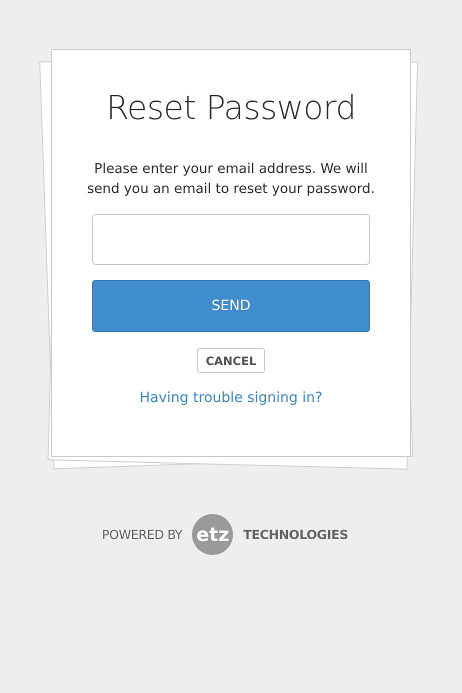  What do you see at coordinates (231, 179) in the screenshot?
I see `instructions-text: Please enter your email address. We will send you an email to reset your password.` at bounding box center [231, 179].